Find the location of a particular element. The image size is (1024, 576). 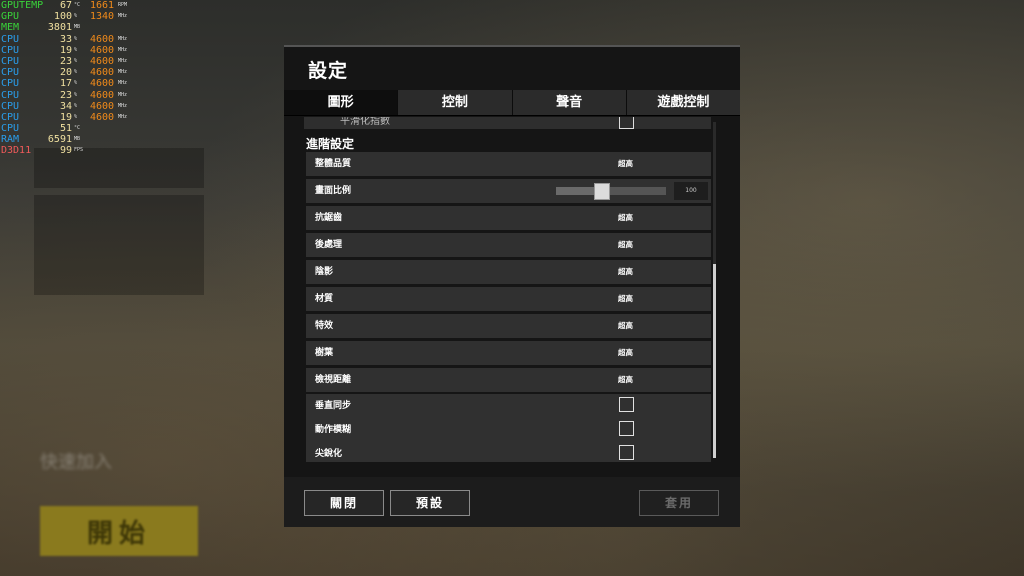

hud-row: CPU 34% 4600 MHz is located at coordinates (70, 106).